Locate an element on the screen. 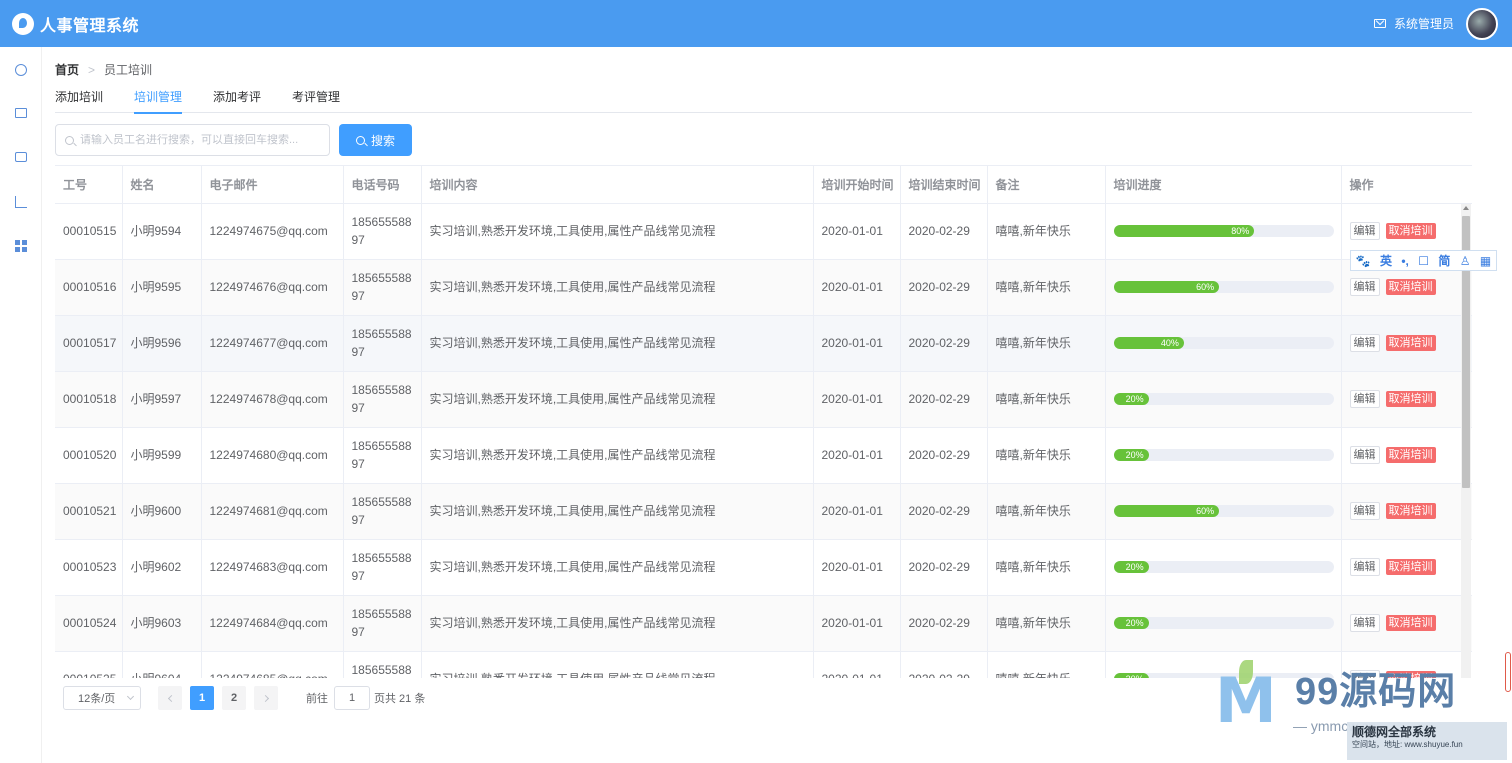  column-header: 电话号码 is located at coordinates (382, 185).